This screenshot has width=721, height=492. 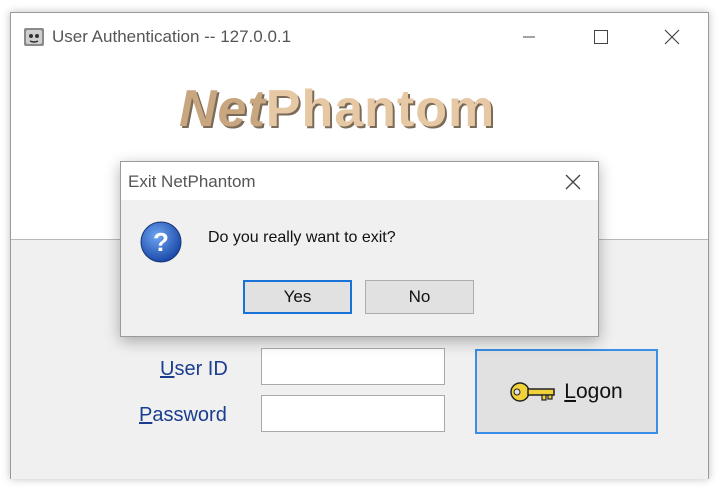 I want to click on logon-button: Logon, so click(x=566, y=391).